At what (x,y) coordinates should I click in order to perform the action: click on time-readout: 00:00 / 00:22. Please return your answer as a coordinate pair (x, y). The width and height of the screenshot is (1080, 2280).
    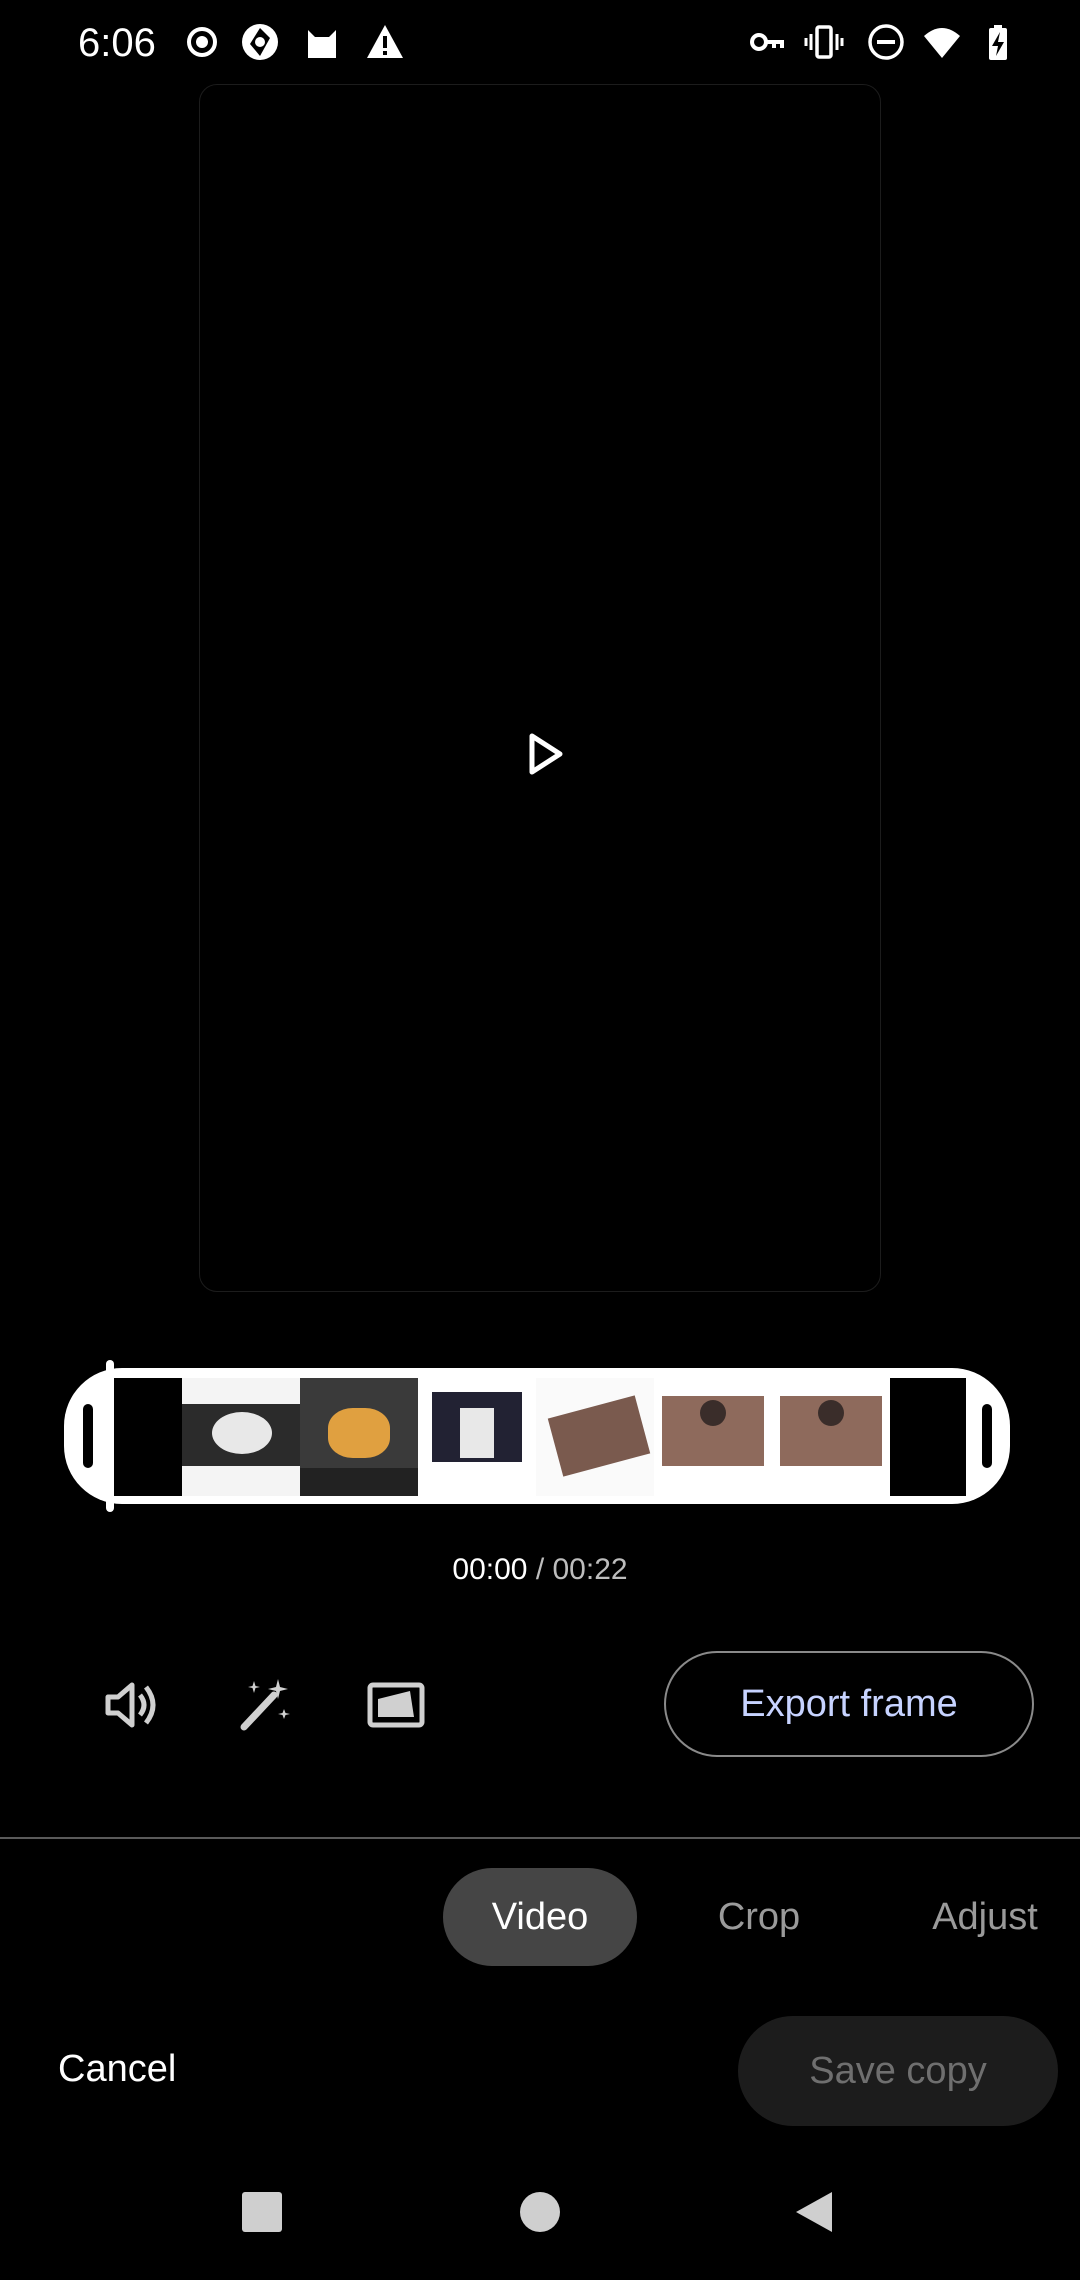
    Looking at the image, I should click on (540, 1570).